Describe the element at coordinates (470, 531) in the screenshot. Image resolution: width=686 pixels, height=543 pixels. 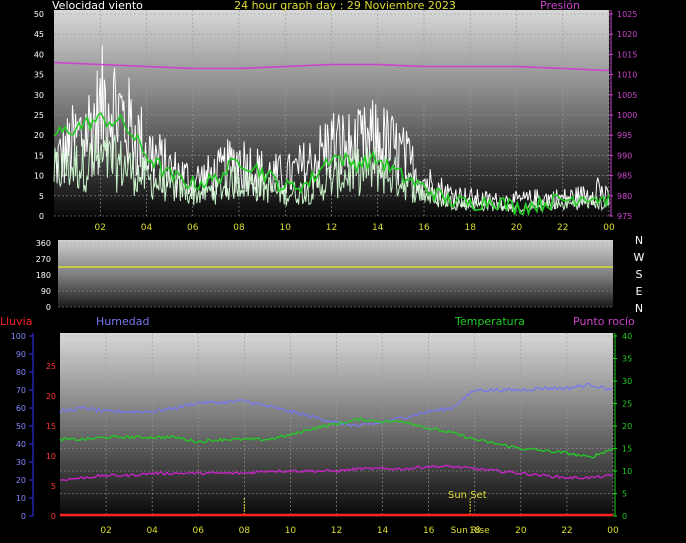
I see `sunrise-label: Sun Rise` at that location.